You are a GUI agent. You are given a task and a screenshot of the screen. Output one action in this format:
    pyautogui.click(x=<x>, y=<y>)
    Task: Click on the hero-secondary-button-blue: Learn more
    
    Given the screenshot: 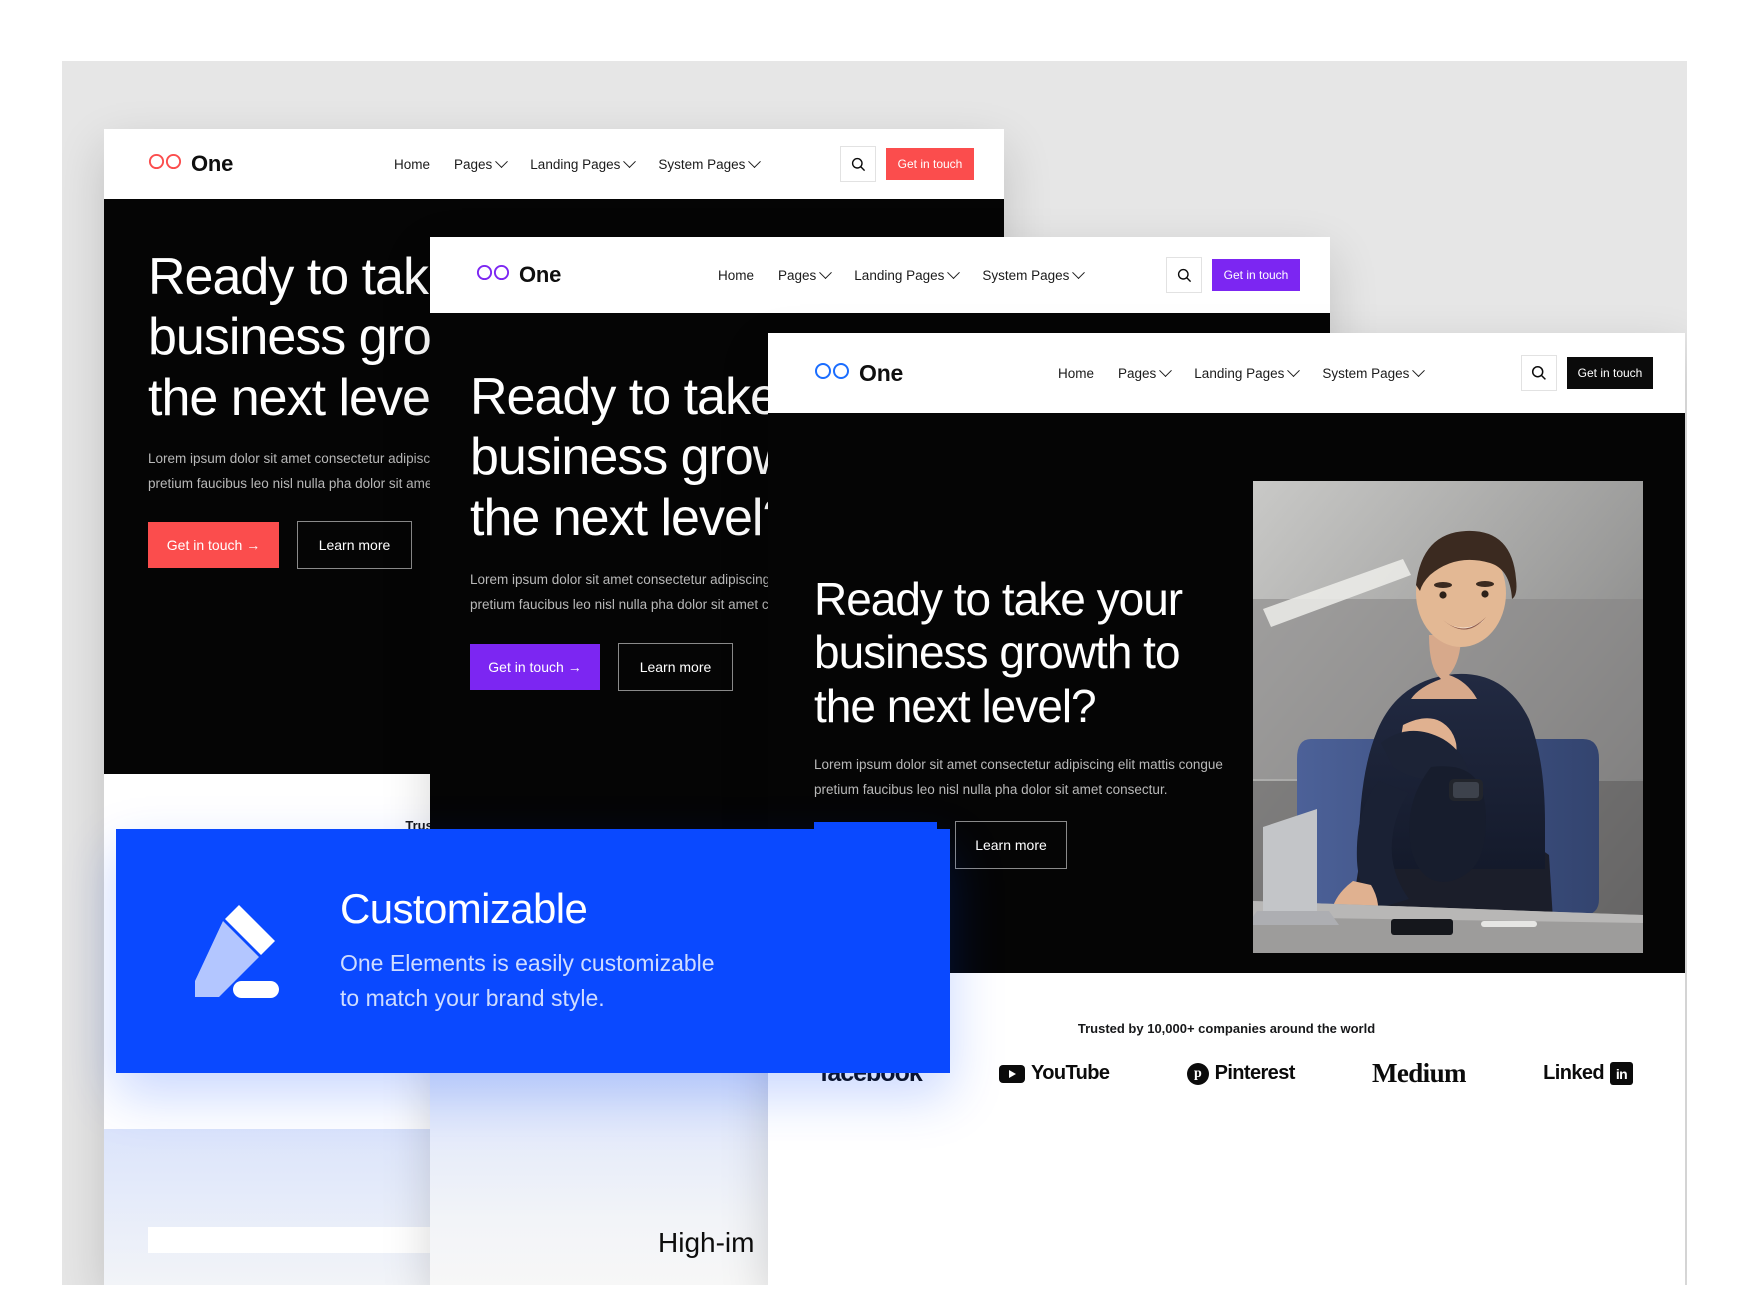 What is the action you would take?
    pyautogui.click(x=1011, y=845)
    